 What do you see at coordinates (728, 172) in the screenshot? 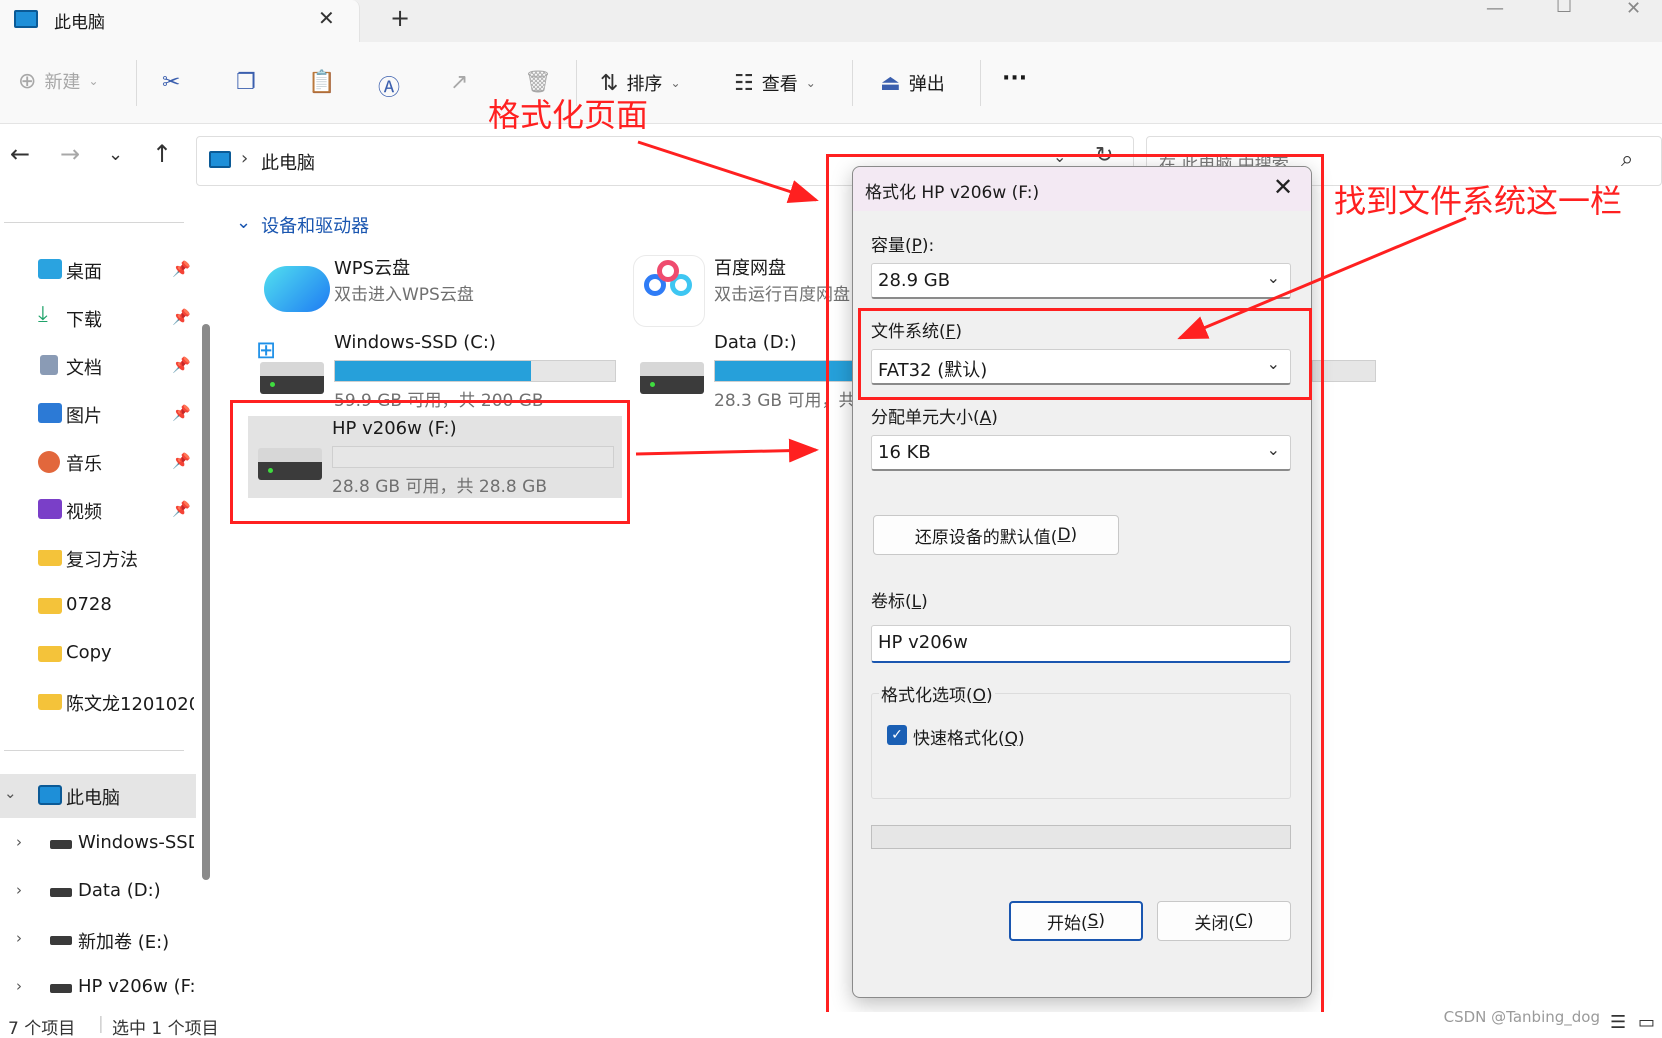
I see `arrow-to-dialog` at bounding box center [728, 172].